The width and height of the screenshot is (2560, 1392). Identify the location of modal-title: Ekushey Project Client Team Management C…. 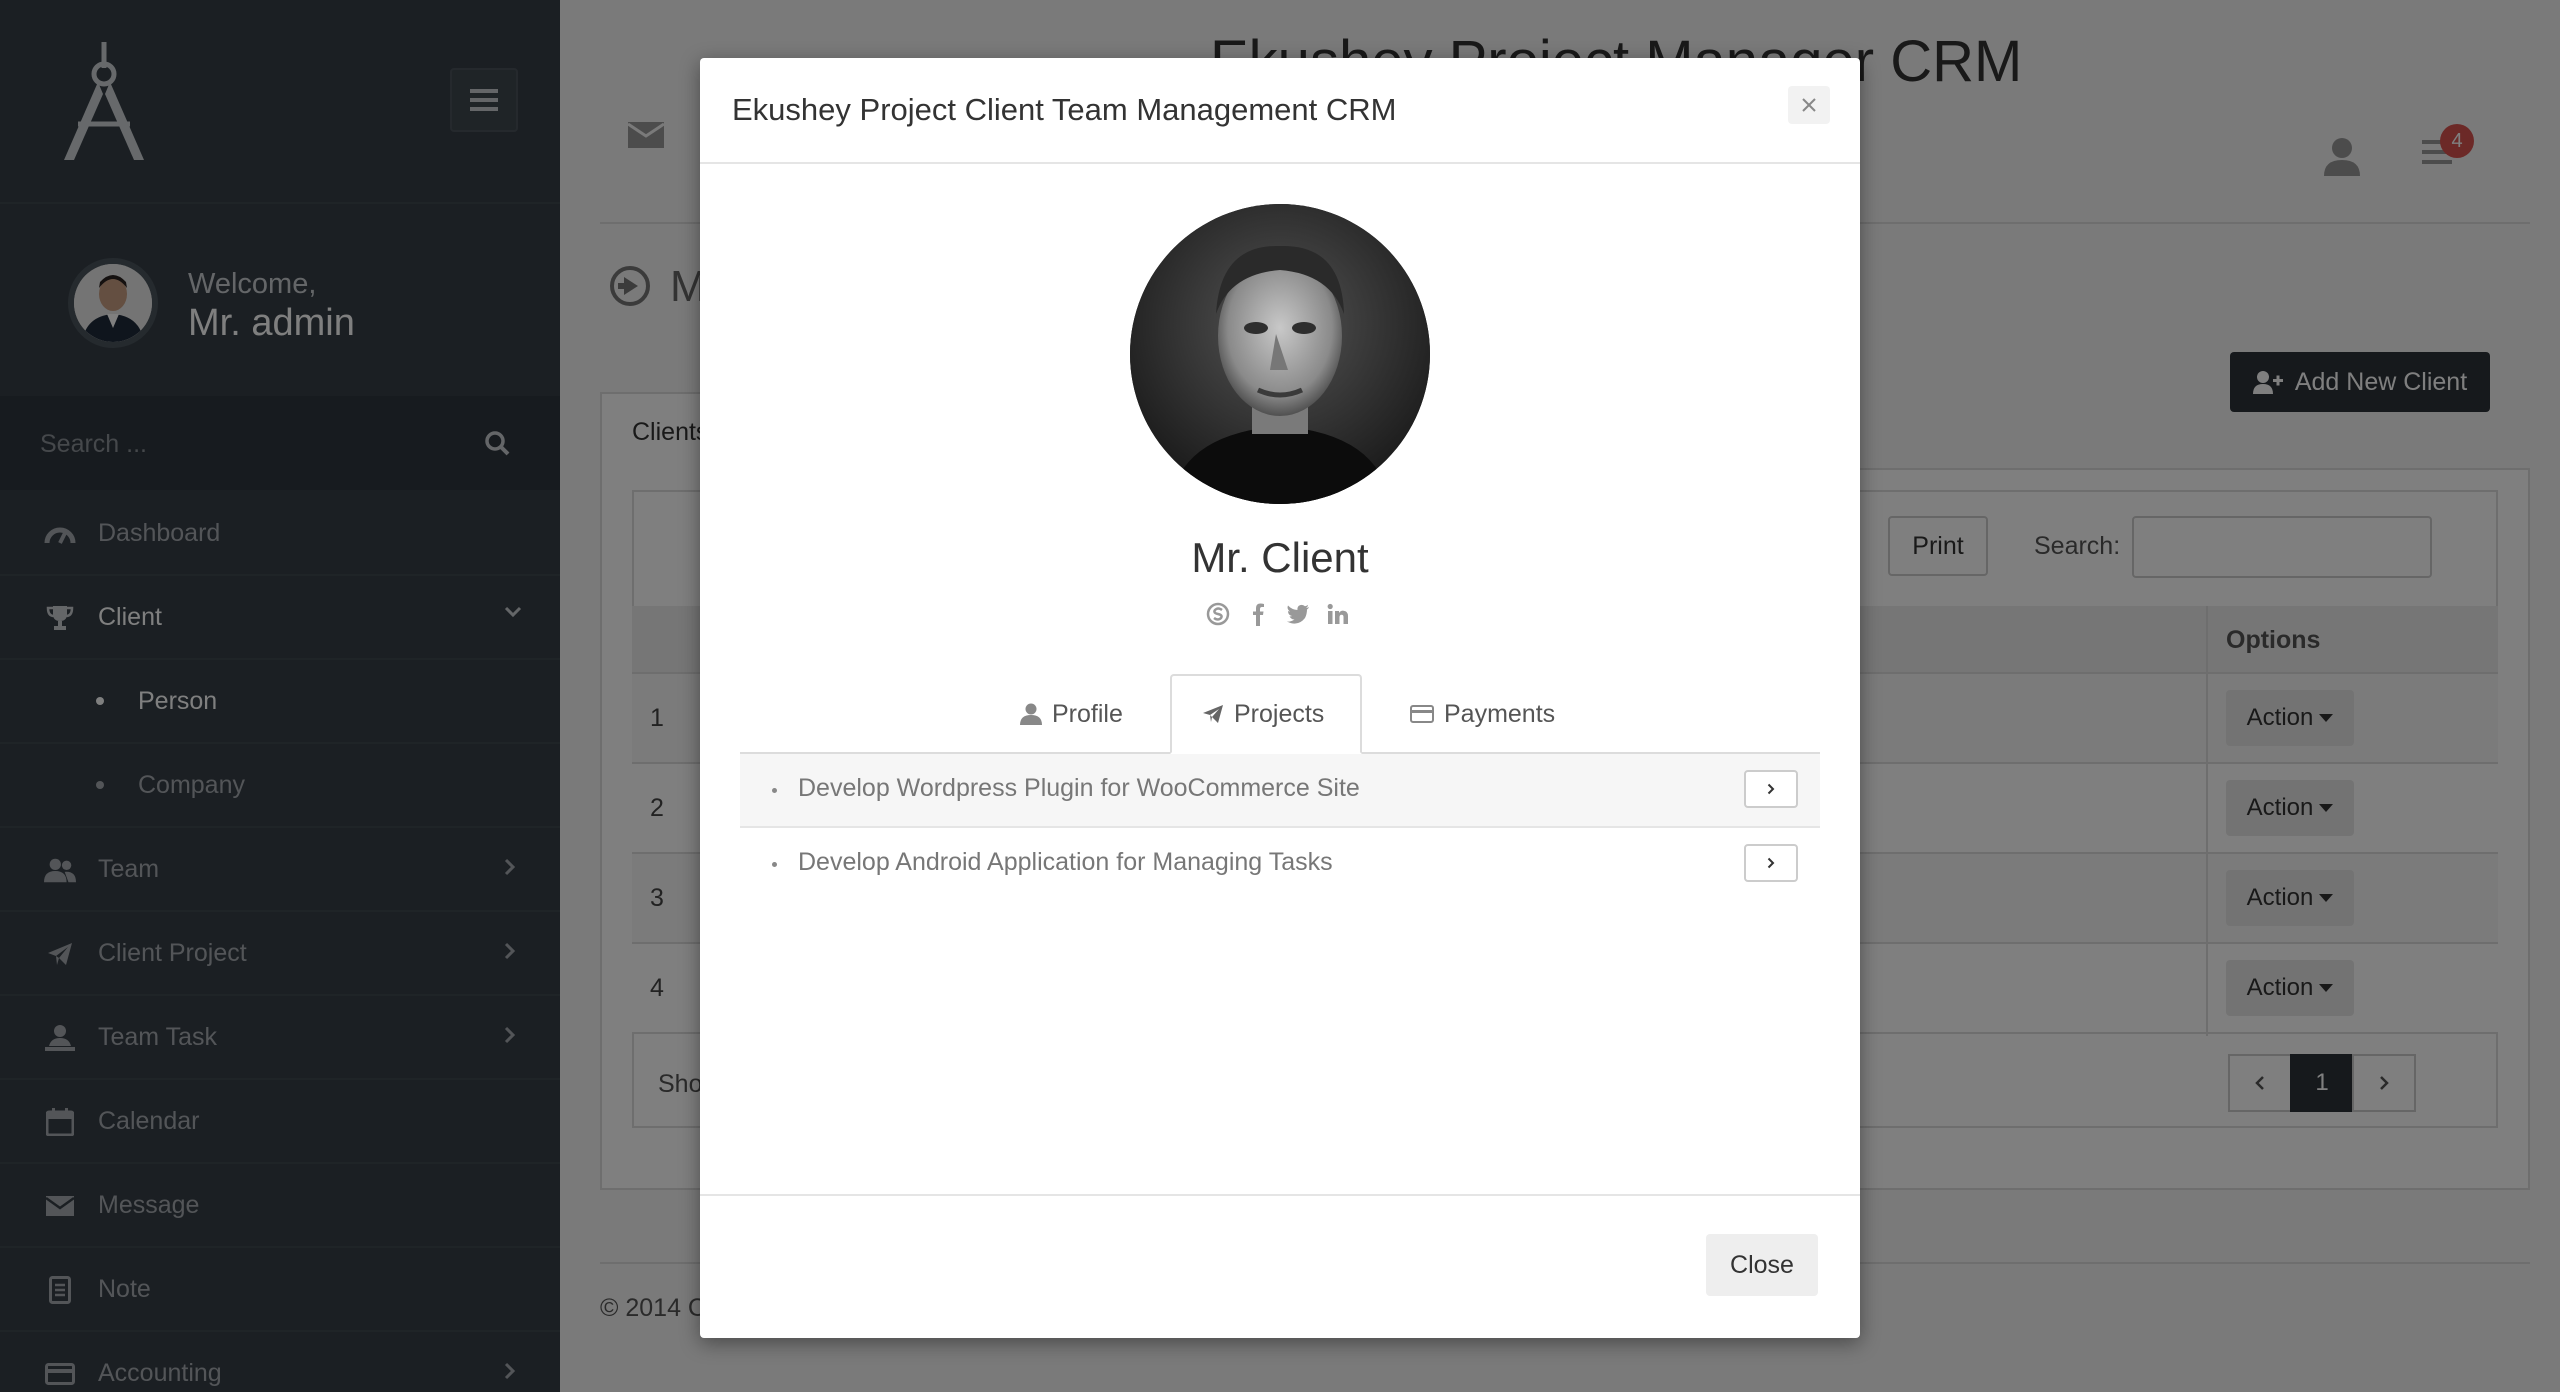
(1064, 109).